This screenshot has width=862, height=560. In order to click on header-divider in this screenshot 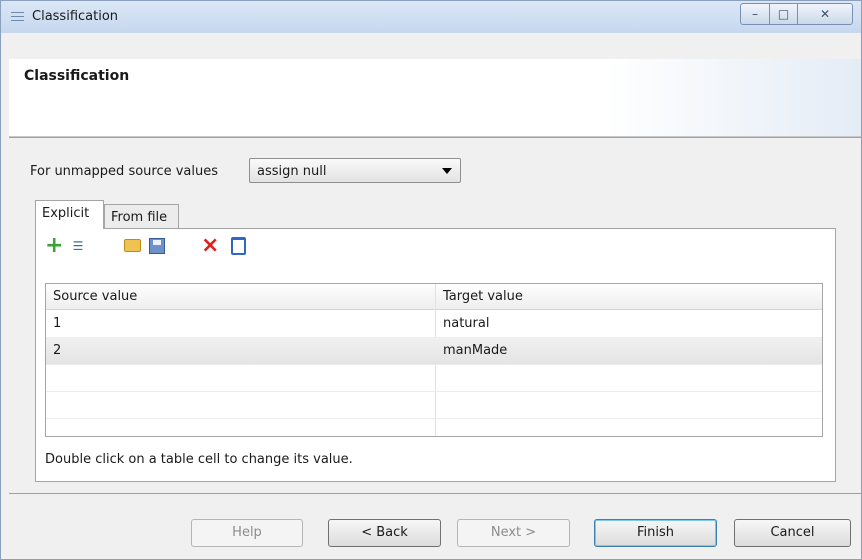, I will do `click(435, 137)`.